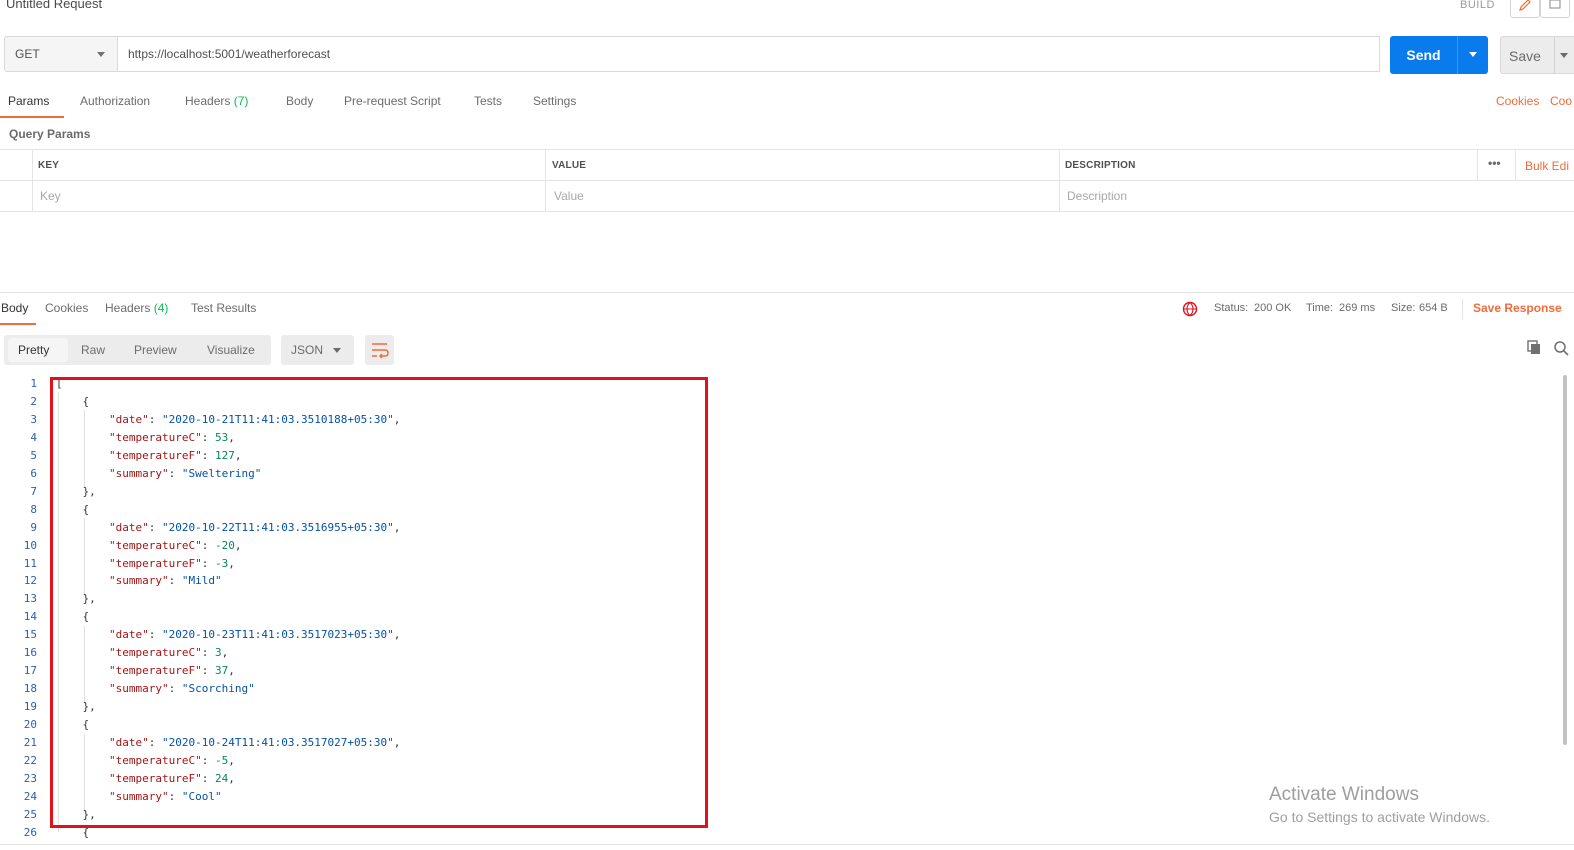 The height and width of the screenshot is (850, 1574). I want to click on key-input: Key, so click(50, 196).